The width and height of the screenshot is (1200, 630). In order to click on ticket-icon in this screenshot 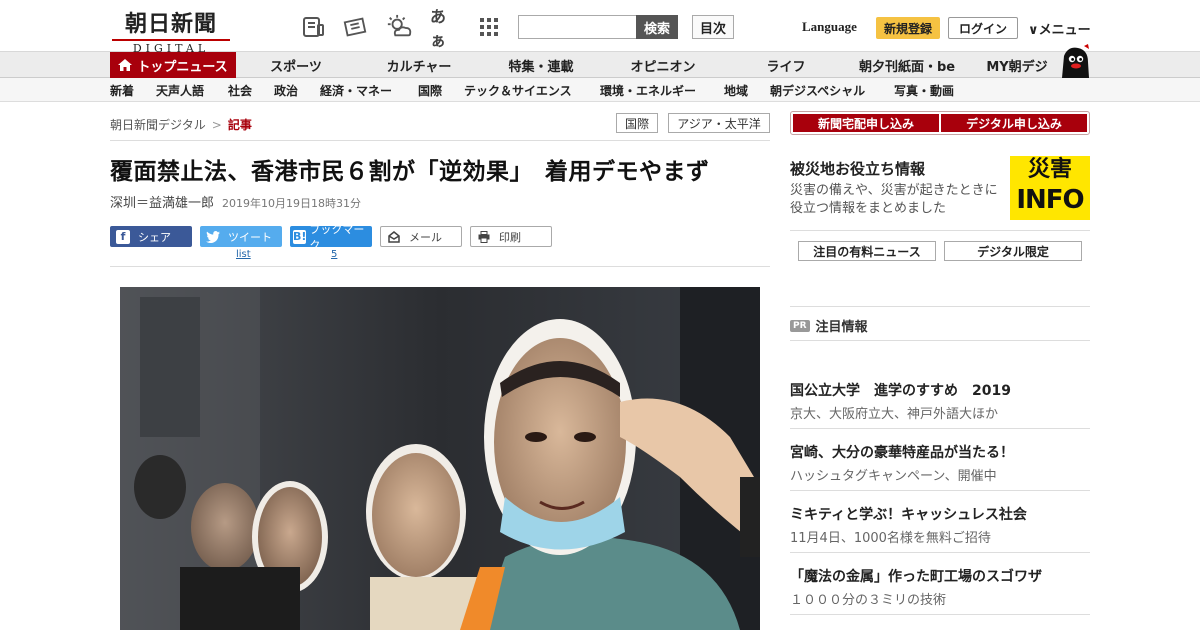, I will do `click(355, 27)`.